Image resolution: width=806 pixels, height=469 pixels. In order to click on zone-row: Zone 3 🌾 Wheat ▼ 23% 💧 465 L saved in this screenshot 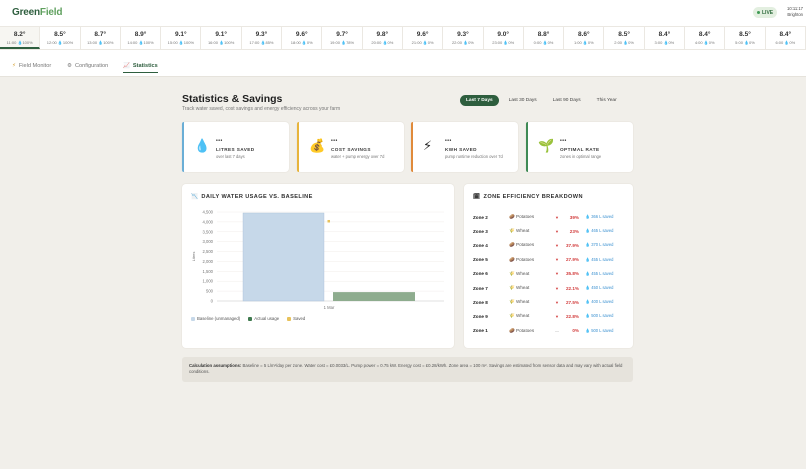, I will do `click(548, 231)`.